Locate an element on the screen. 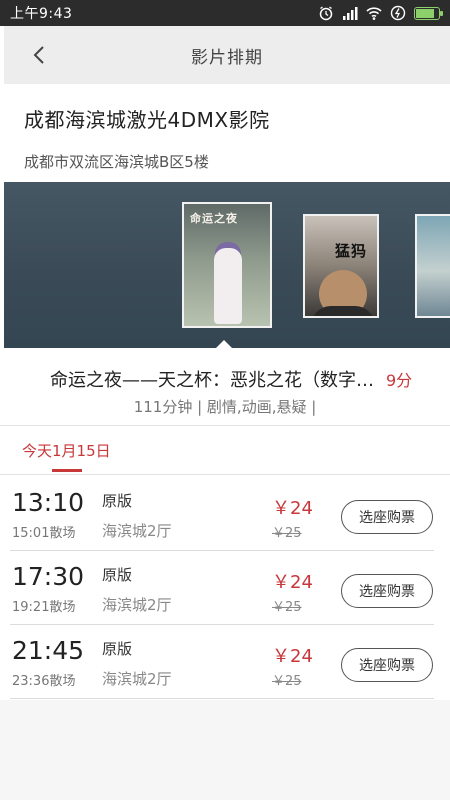 This screenshot has width=450, height=800. start-time: 17:30 is located at coordinates (48, 576).